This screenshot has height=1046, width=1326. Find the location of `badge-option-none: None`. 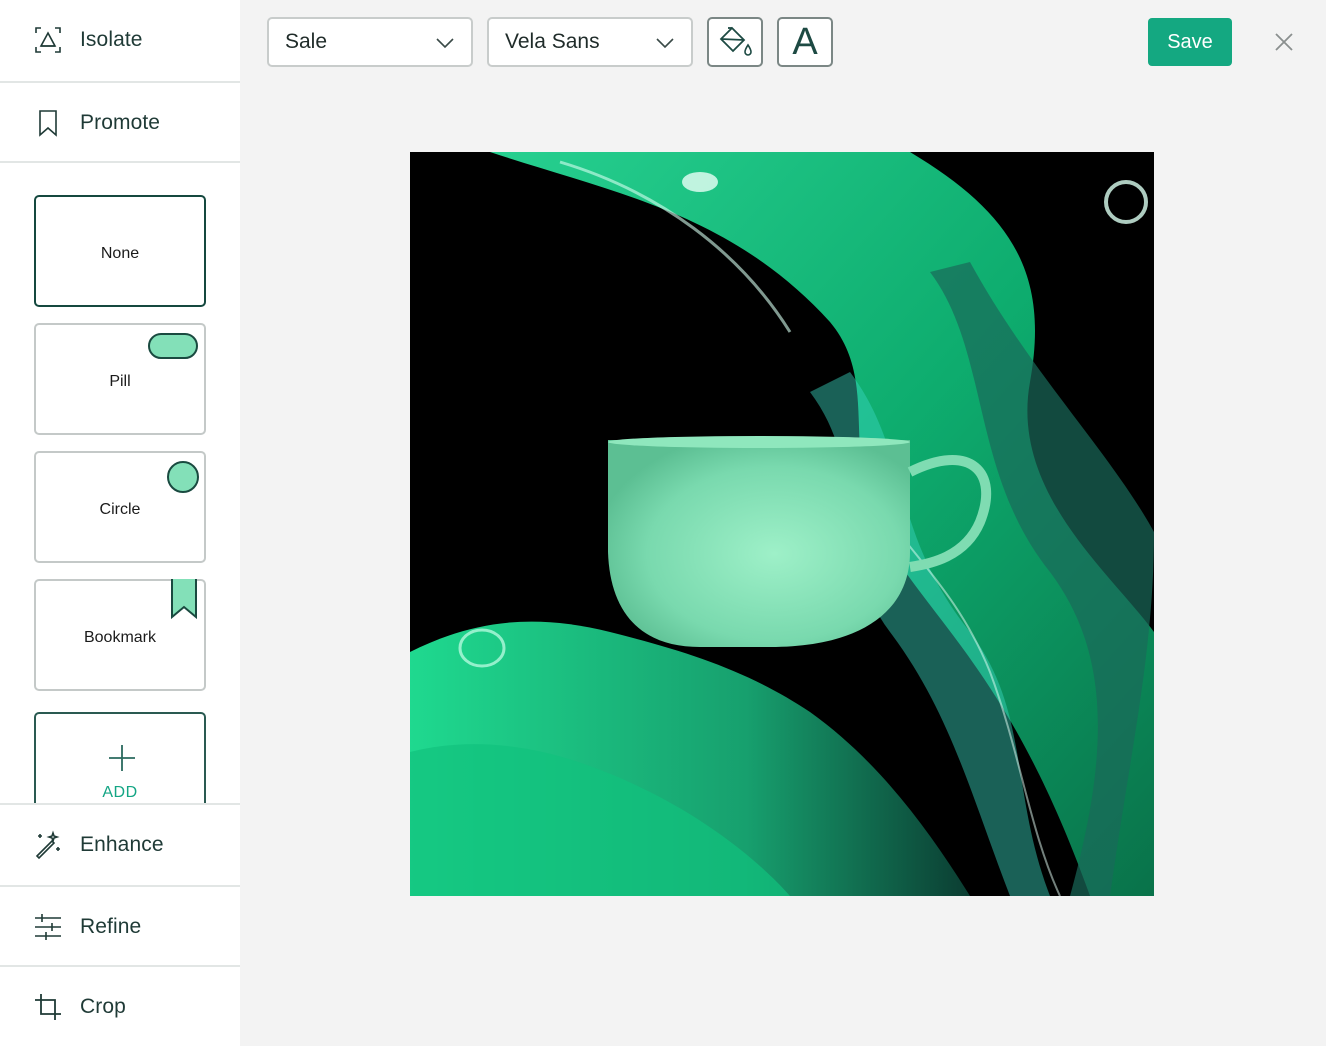

badge-option-none: None is located at coordinates (120, 251).